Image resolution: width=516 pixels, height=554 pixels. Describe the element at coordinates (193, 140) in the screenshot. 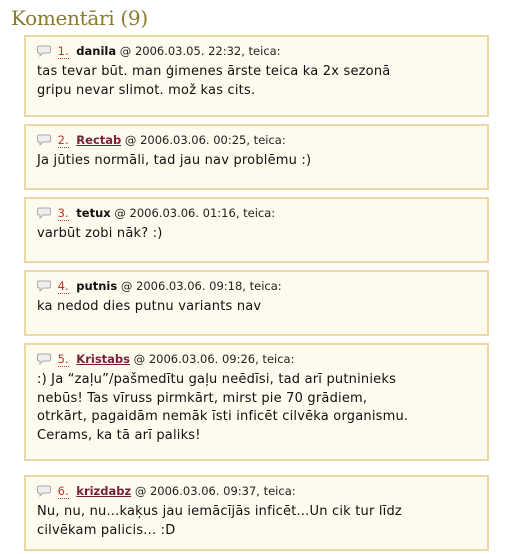

I see `comment-timestamp: 2006.03.06. 00:25` at that location.